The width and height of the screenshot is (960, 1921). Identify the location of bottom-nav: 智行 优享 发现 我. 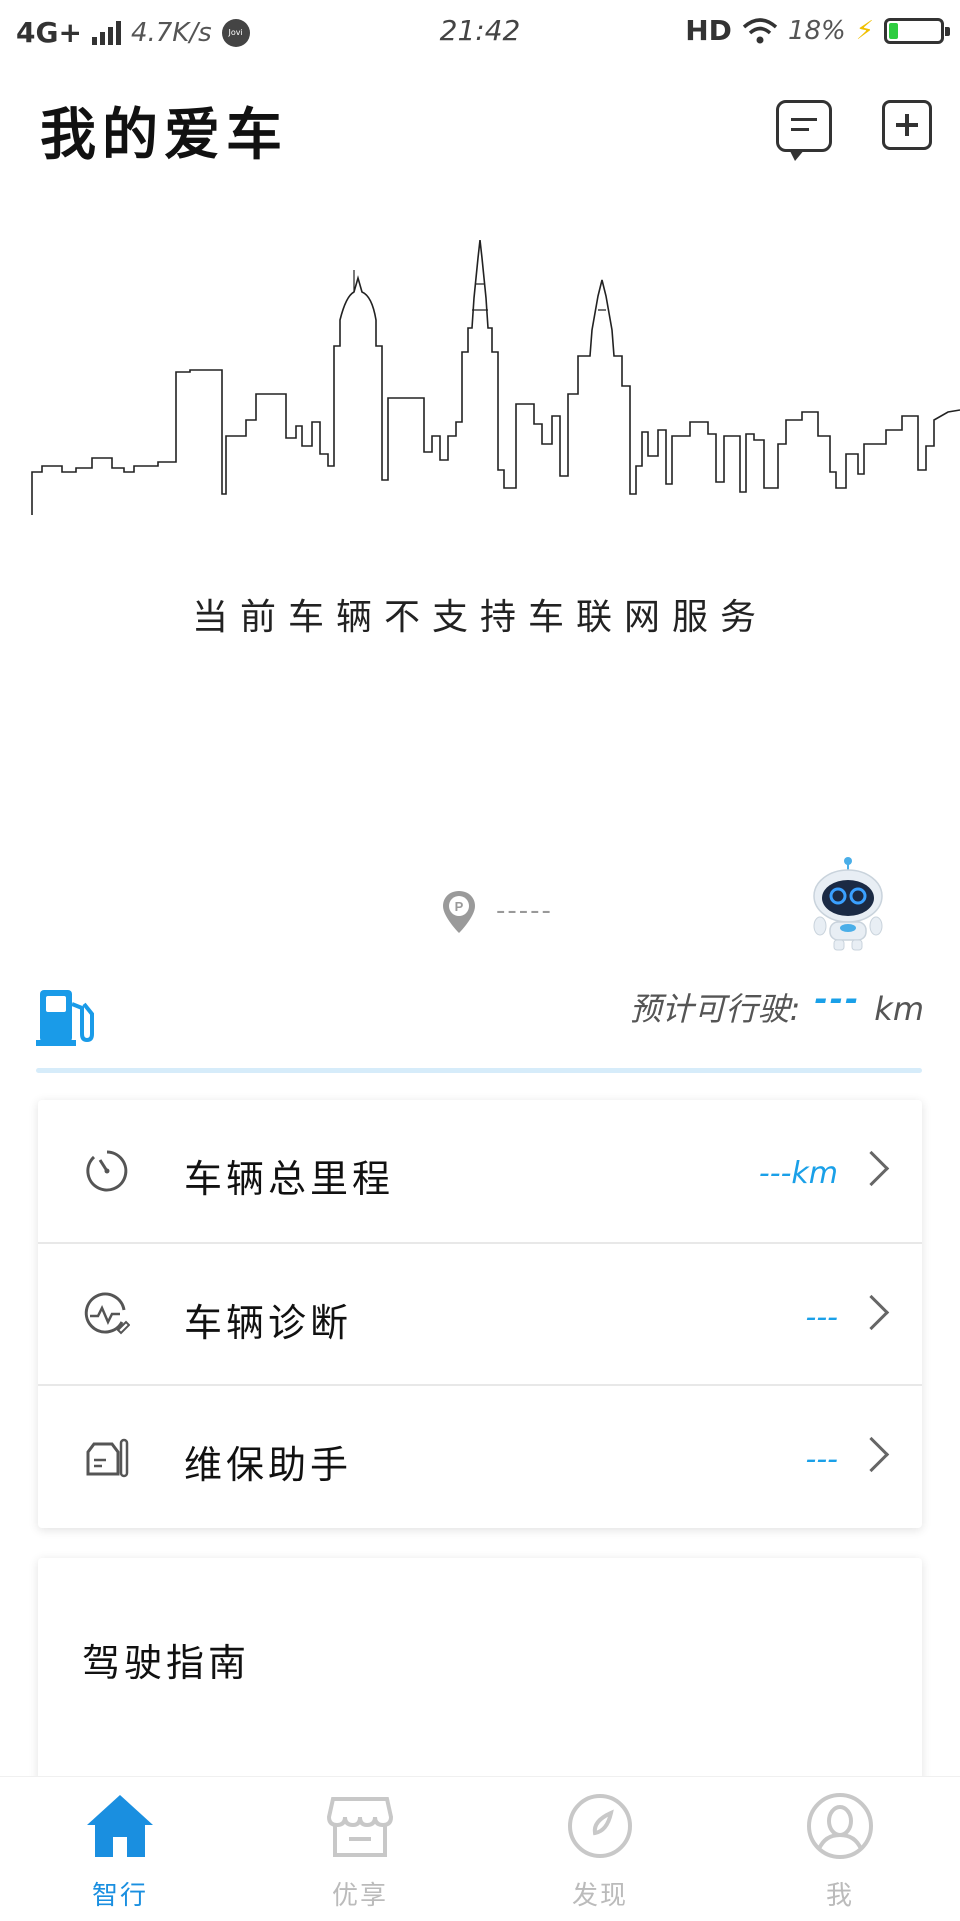
(480, 1848).